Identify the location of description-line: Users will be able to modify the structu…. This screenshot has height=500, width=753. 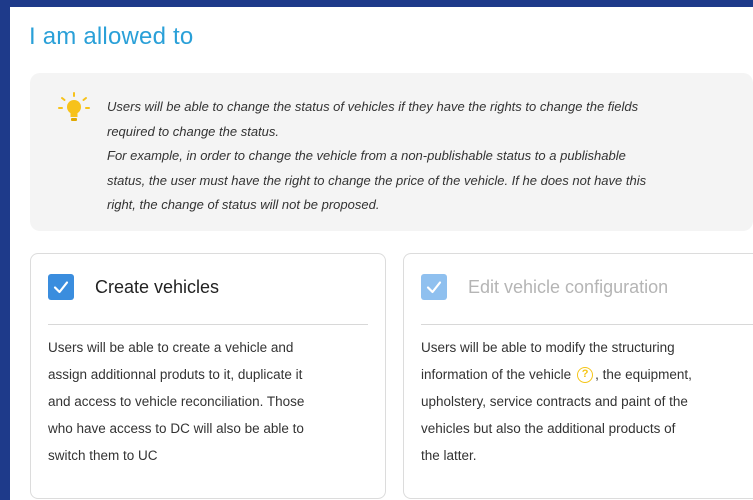
(548, 347).